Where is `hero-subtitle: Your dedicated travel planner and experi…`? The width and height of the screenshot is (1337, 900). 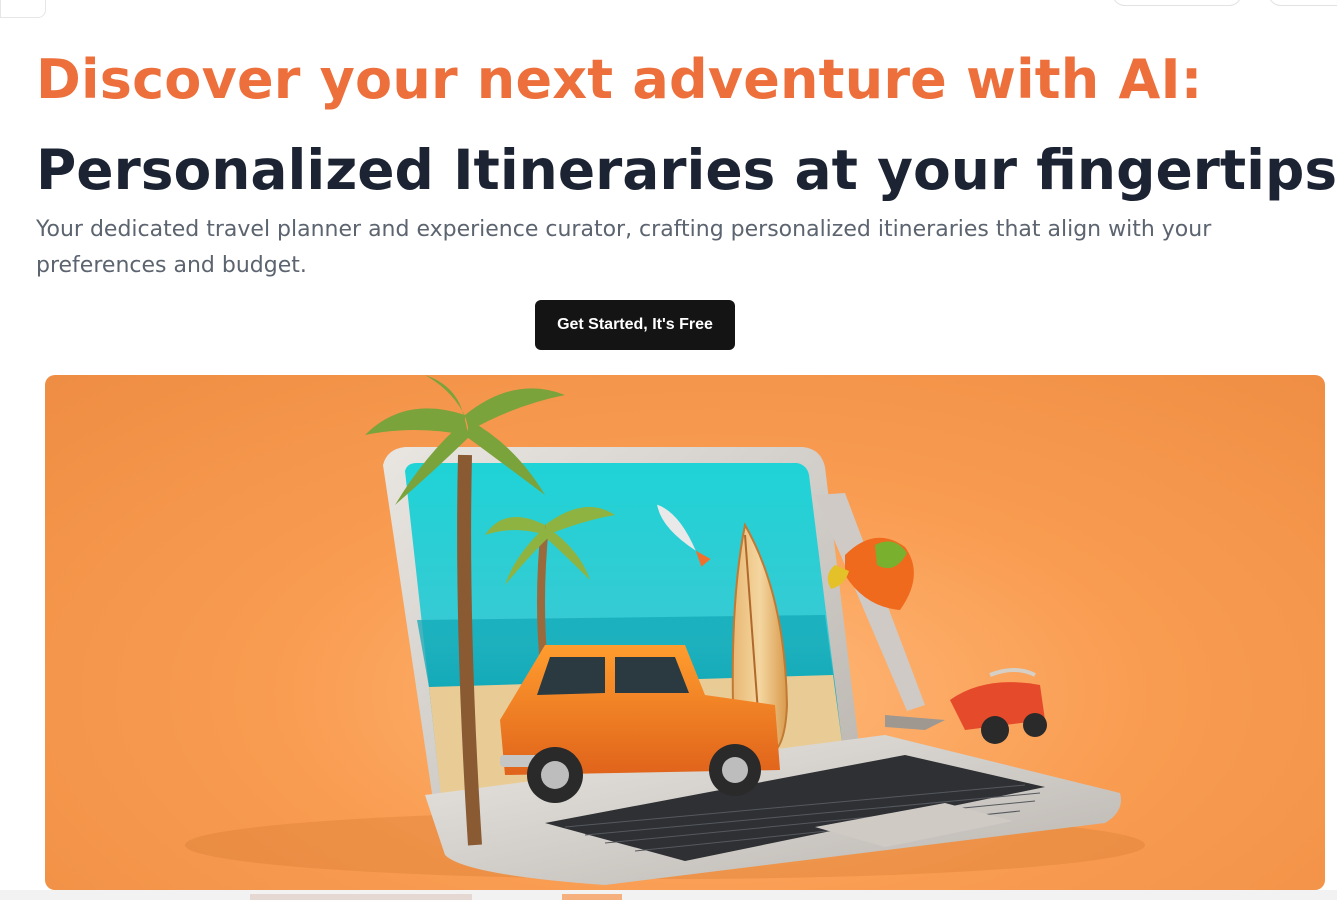 hero-subtitle: Your dedicated travel planner and experi… is located at coordinates (624, 247).